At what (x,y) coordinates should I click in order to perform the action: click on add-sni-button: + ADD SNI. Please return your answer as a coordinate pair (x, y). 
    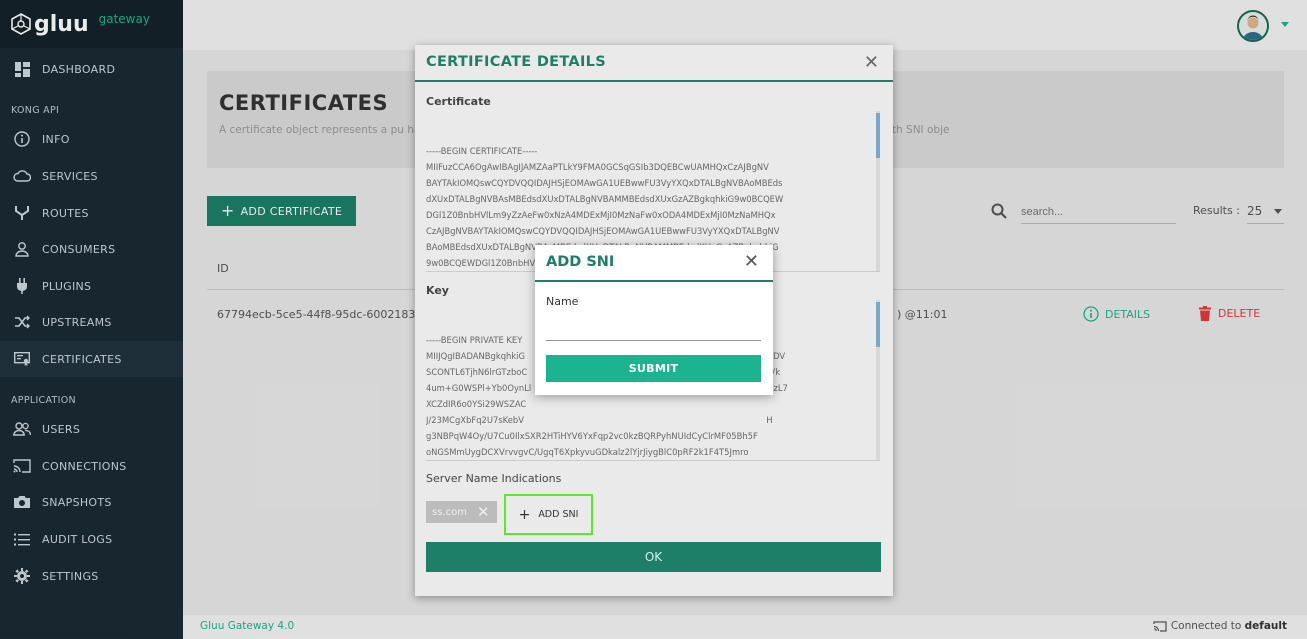
    Looking at the image, I should click on (548, 514).